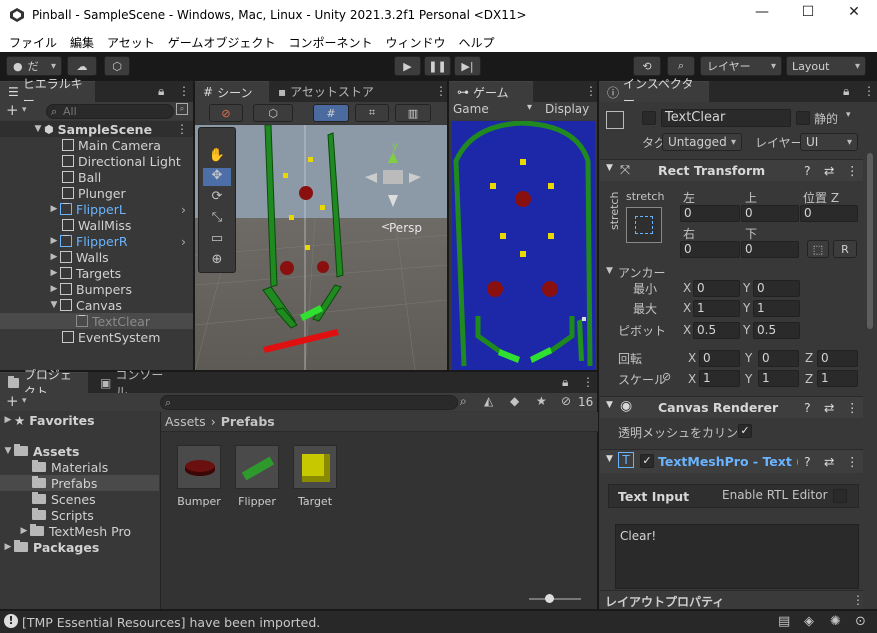 The image size is (877, 633). I want to click on breadcrumb-prefabs: Prefabs, so click(248, 421).